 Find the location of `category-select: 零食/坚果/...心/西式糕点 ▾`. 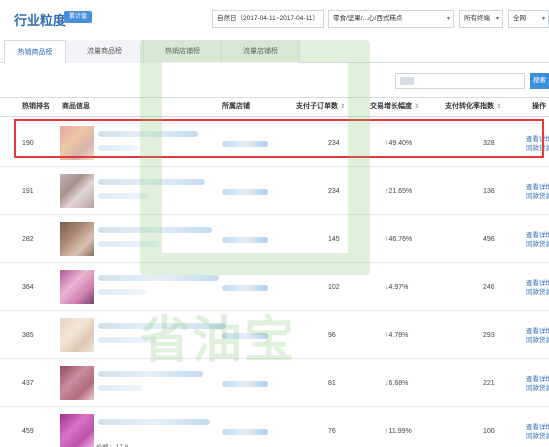

category-select: 零食/坚果/...心/西式糕点 ▾ is located at coordinates (391, 19).